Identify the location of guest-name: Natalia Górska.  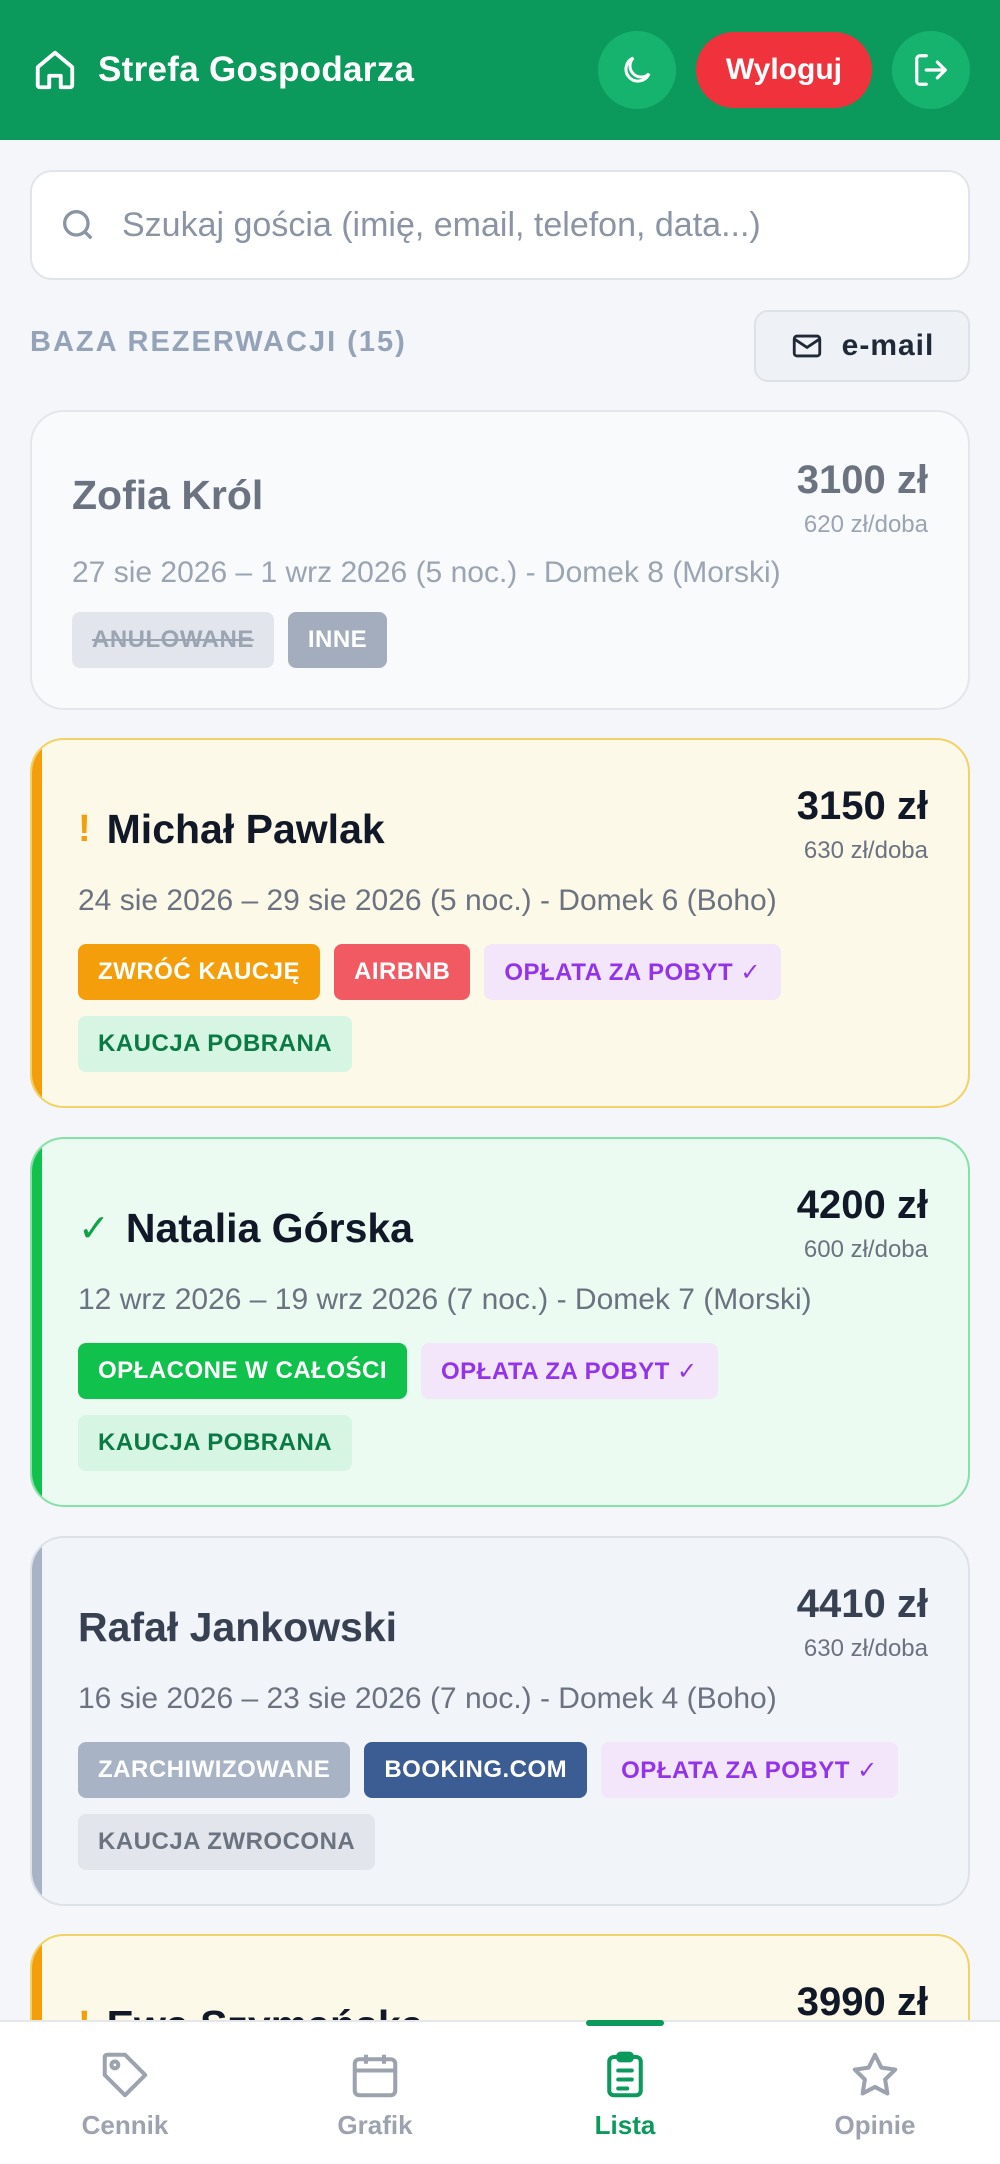
(269, 1228).